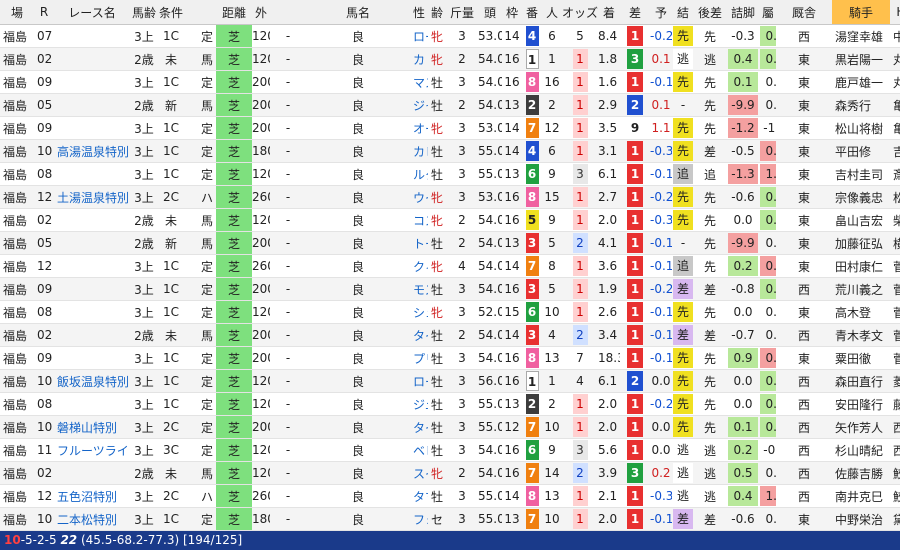 This screenshot has height=550, width=900. Describe the element at coordinates (512, 12) in the screenshot. I see `column-header: 枠` at that location.